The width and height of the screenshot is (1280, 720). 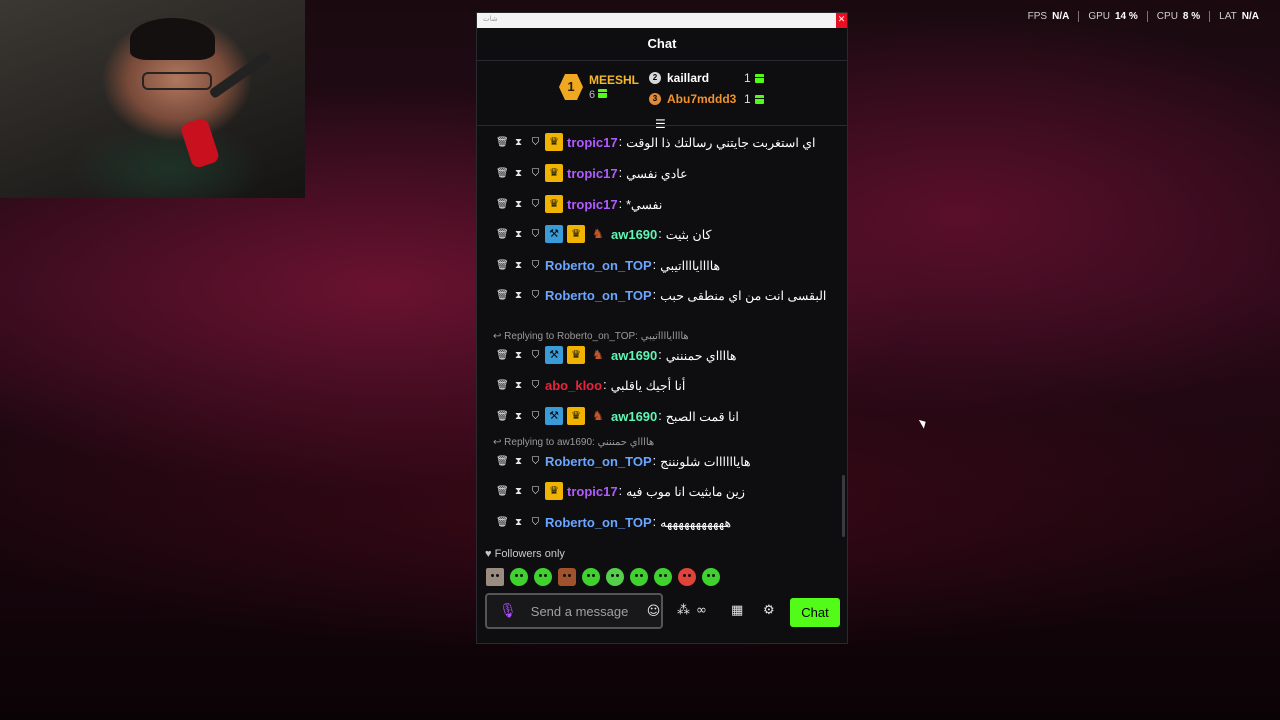 What do you see at coordinates (1238, 16) in the screenshot?
I see `stat-latency: LAT N/A` at bounding box center [1238, 16].